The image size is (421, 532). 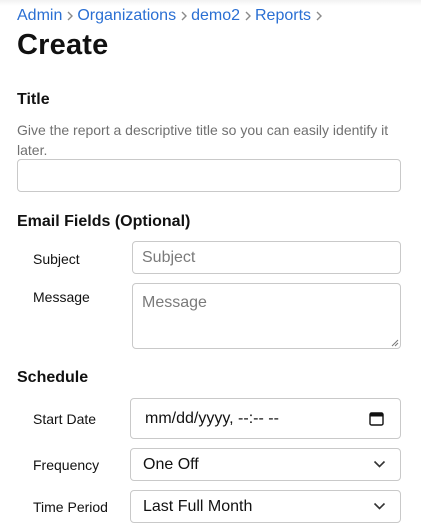 I want to click on time-period-select: Last Full Month, so click(x=265, y=506).